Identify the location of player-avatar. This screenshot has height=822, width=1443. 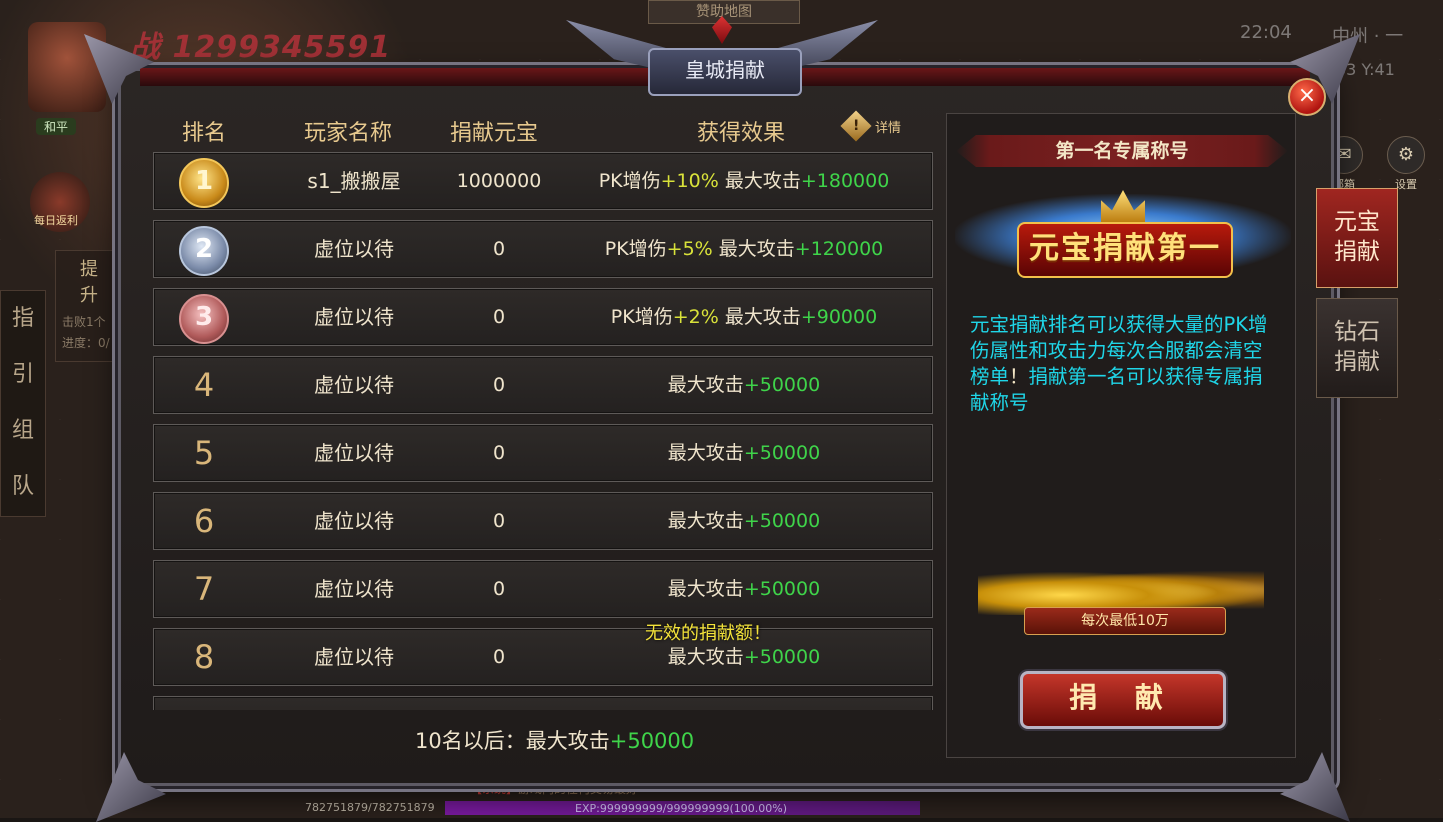
(67, 67).